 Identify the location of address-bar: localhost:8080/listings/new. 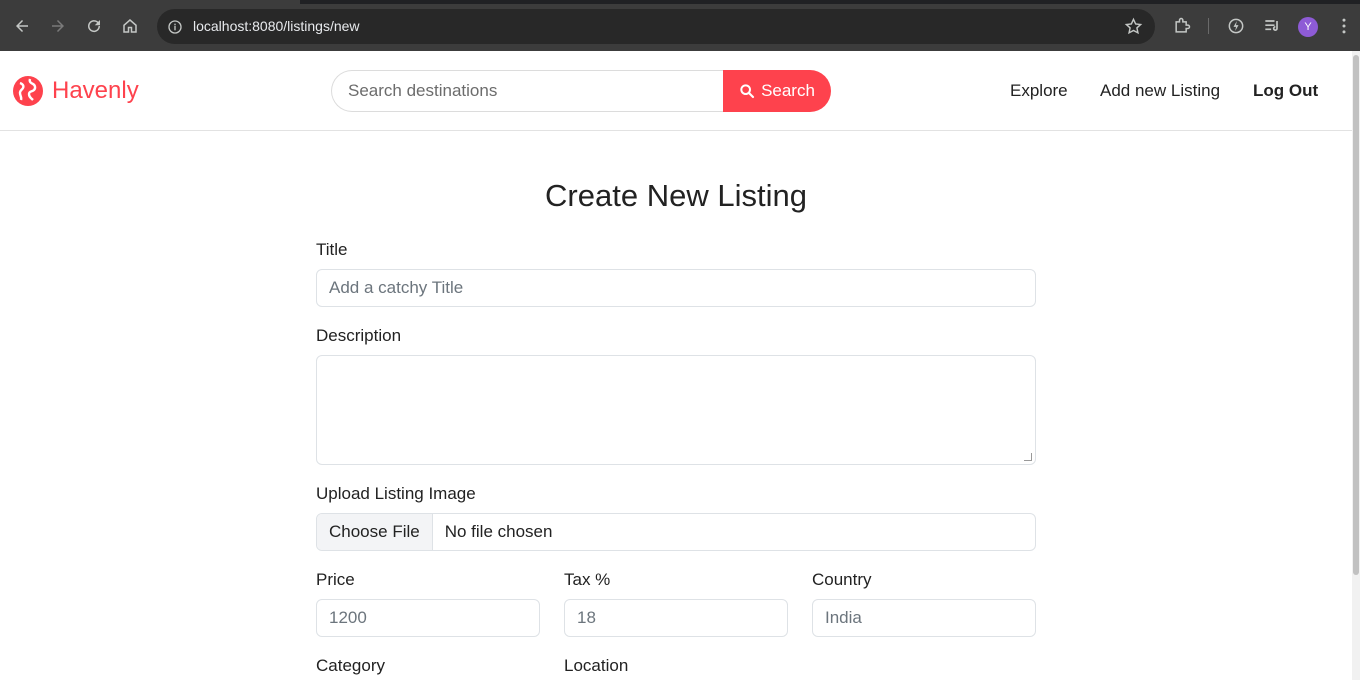
(656, 26).